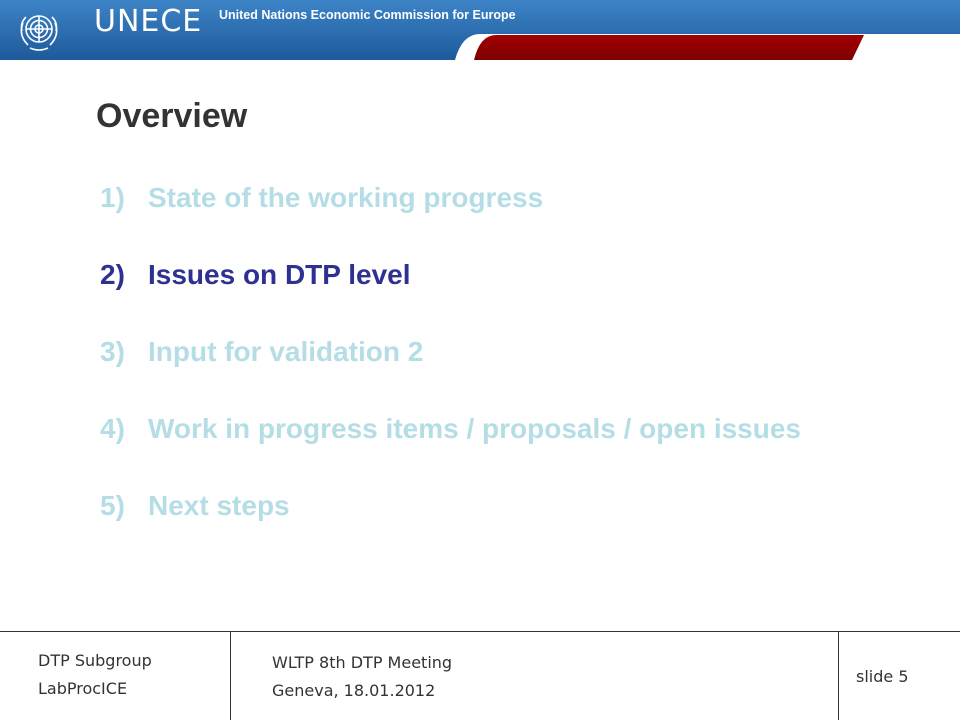 This screenshot has height=720, width=960. I want to click on agenda-number: 4), so click(112, 428).